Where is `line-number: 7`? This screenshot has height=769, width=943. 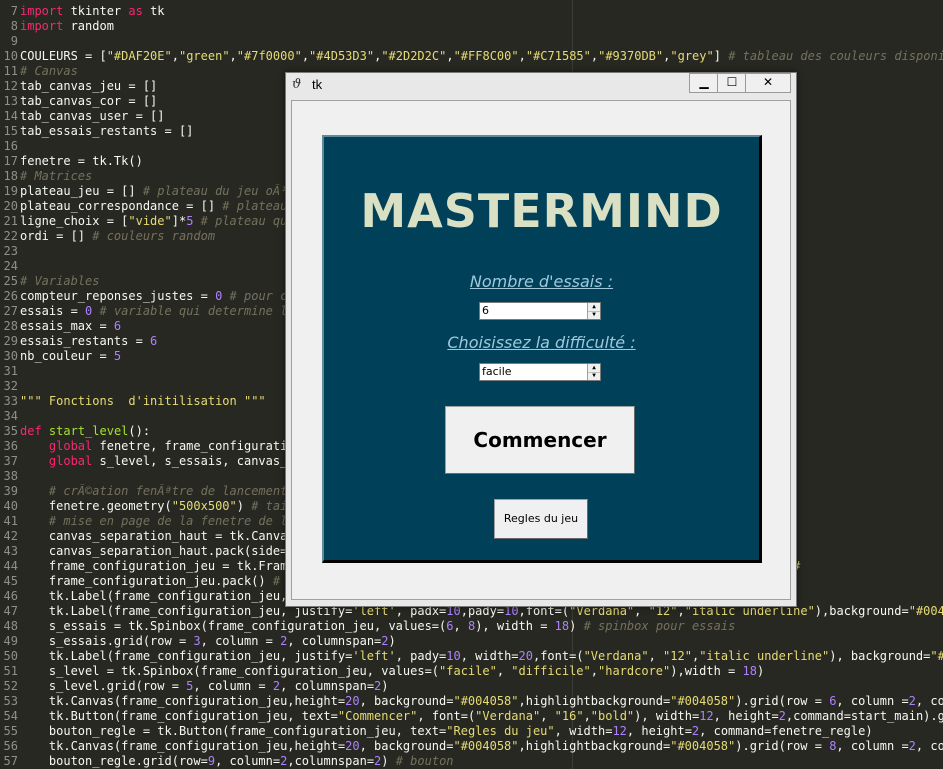 line-number: 7 is located at coordinates (14, 11).